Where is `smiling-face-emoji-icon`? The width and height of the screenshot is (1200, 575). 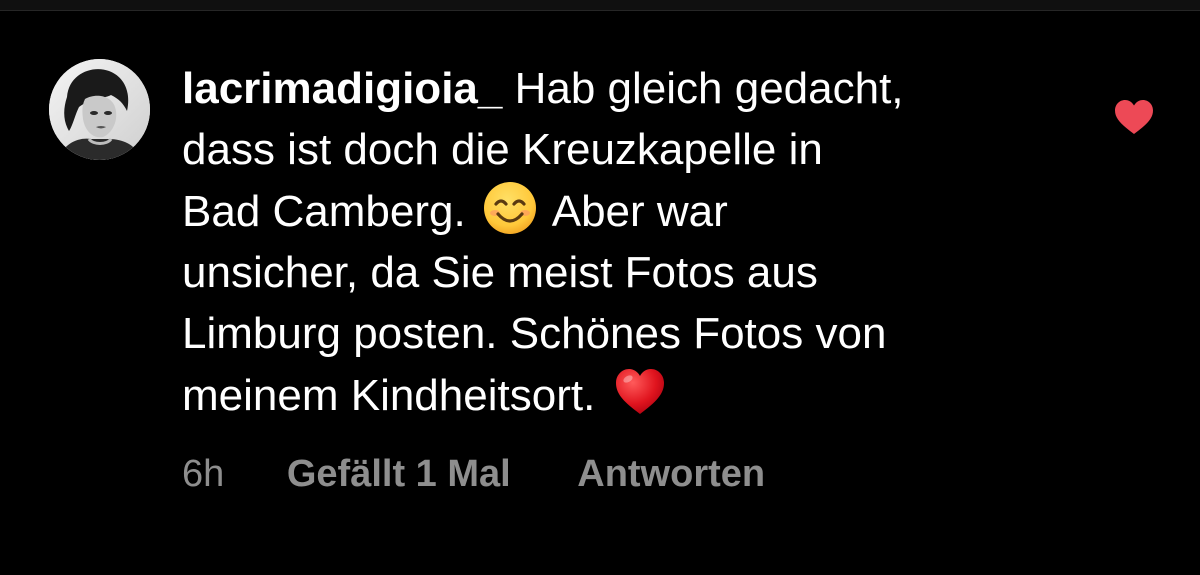
smiling-face-emoji-icon is located at coordinates (510, 208).